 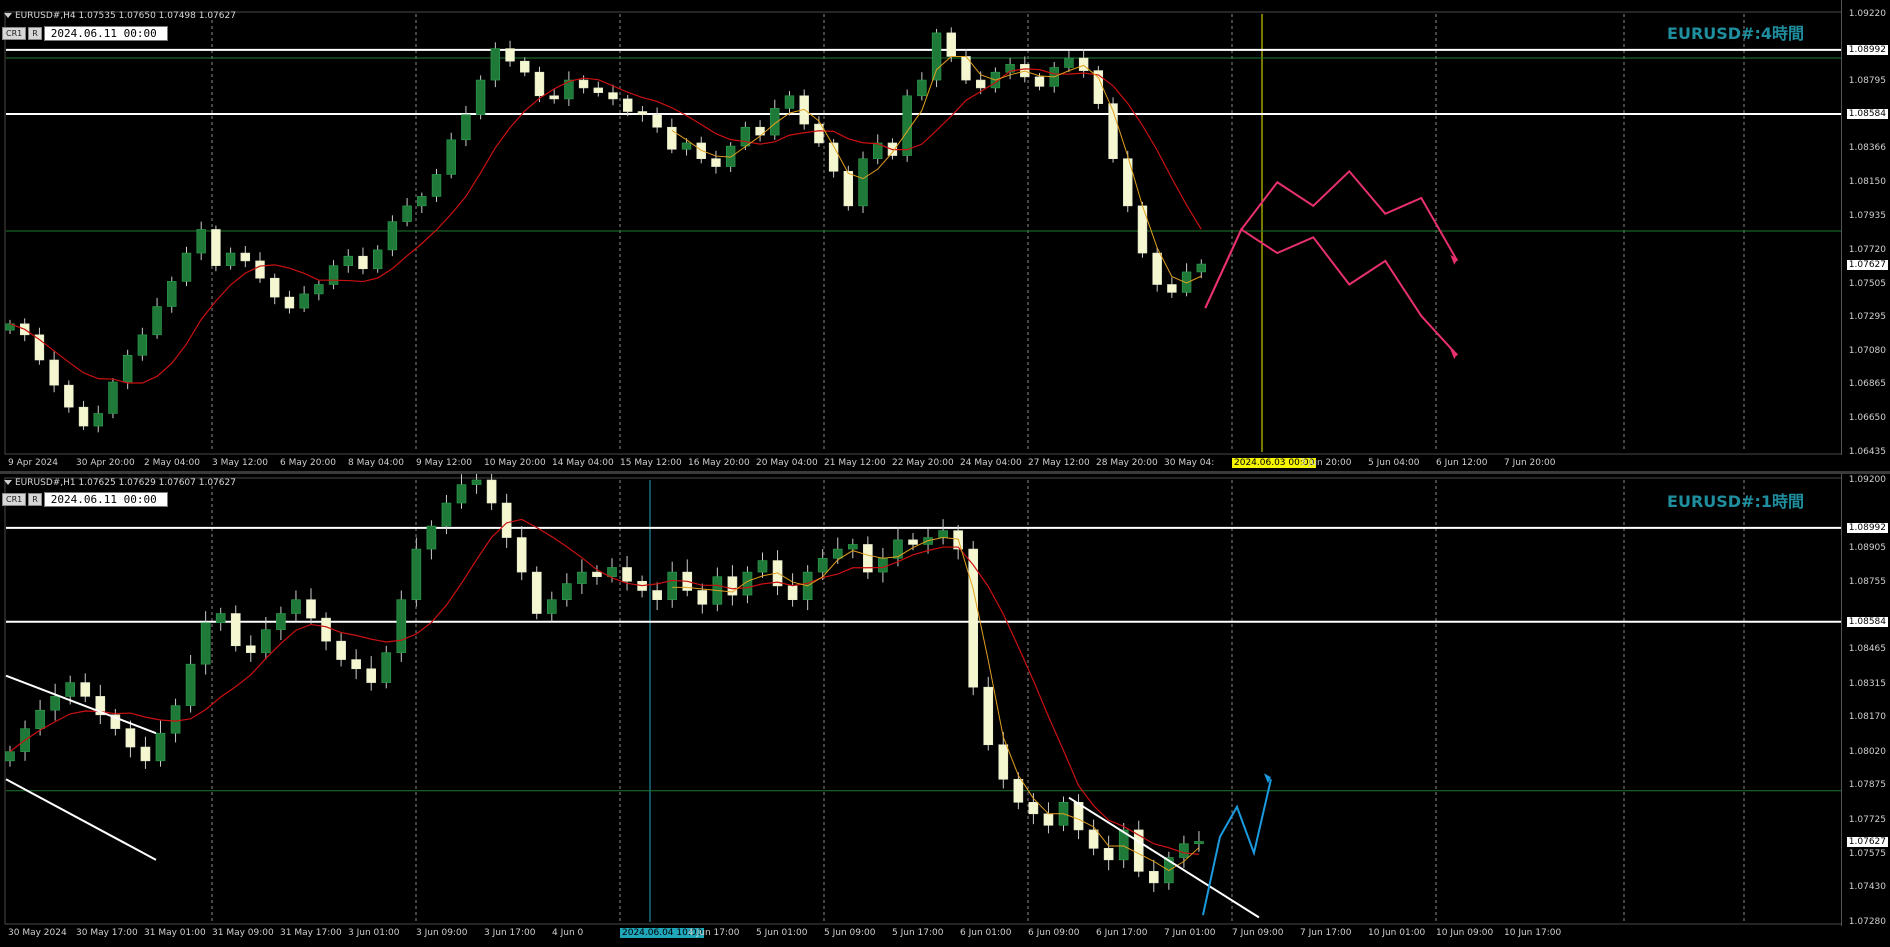 What do you see at coordinates (568, 933) in the screenshot?
I see `time-tick-label: 4 Jun 0` at bounding box center [568, 933].